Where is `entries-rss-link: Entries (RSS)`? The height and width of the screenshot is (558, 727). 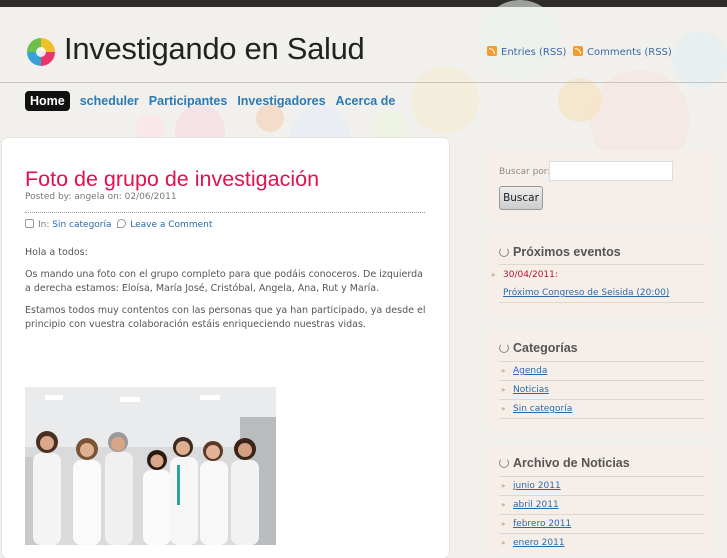 entries-rss-link: Entries (RSS) is located at coordinates (526, 52).